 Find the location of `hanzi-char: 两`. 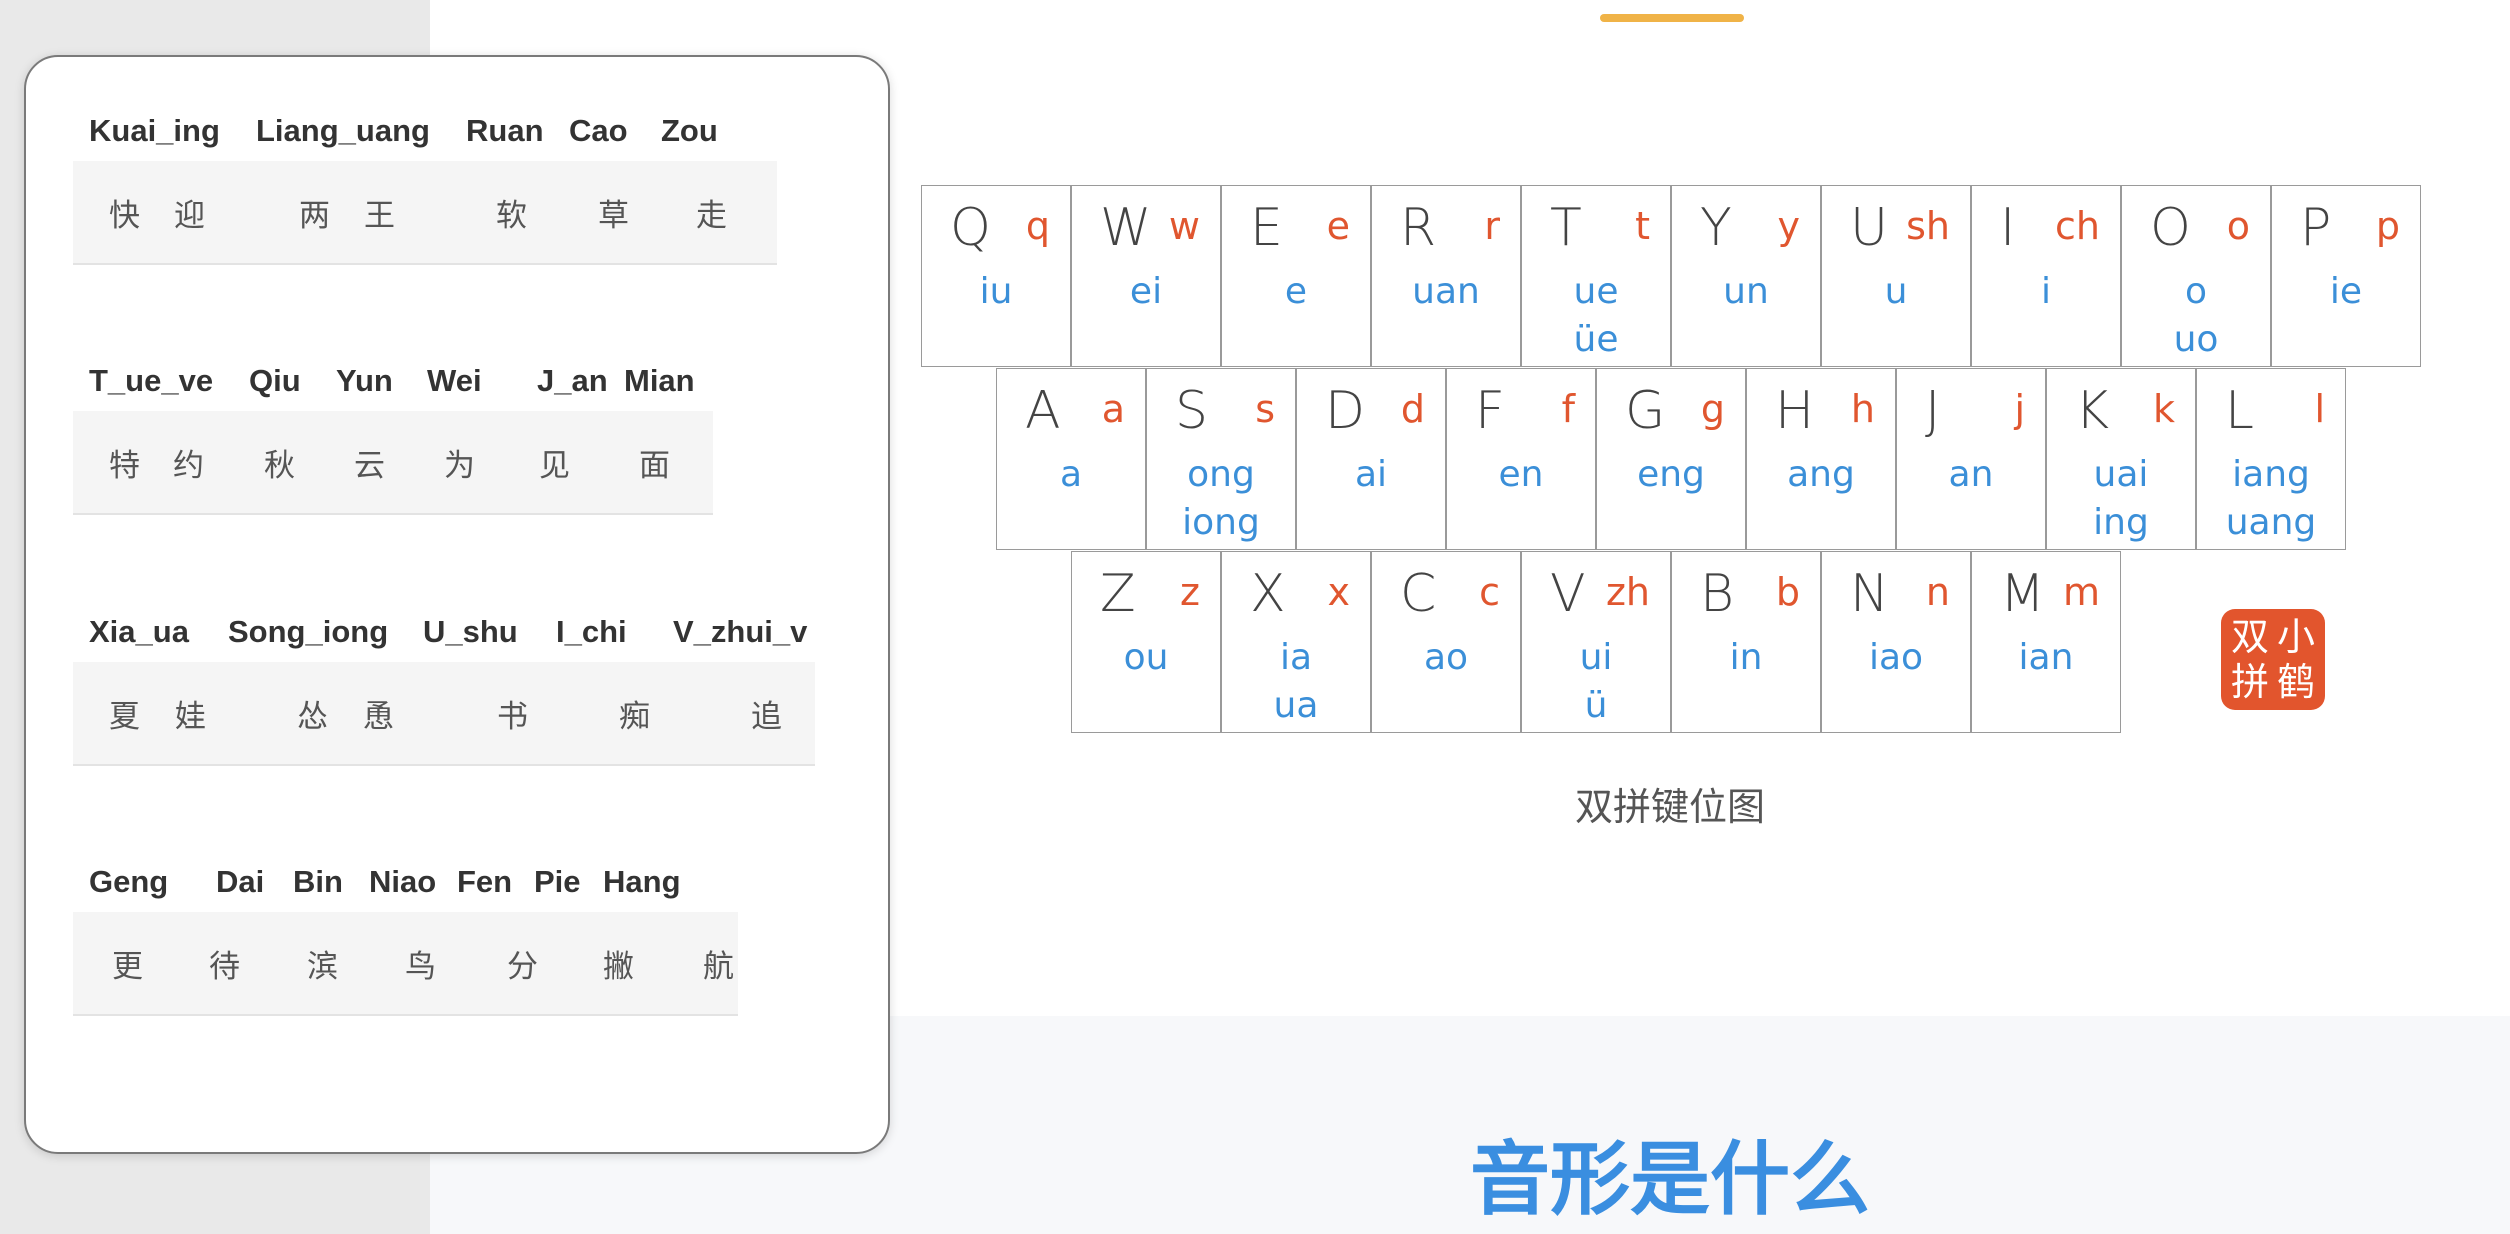

hanzi-char: 两 is located at coordinates (314, 215).